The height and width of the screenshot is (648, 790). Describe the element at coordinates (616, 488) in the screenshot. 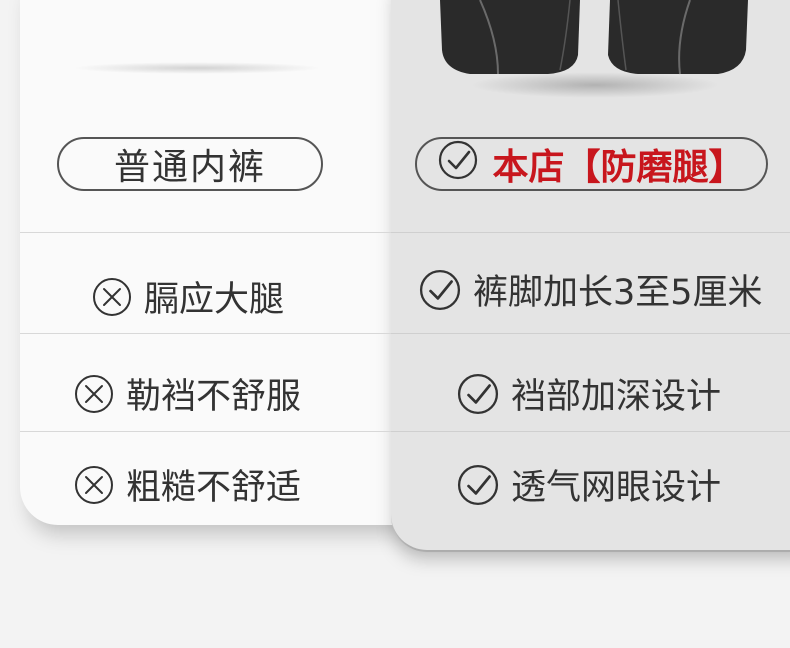

I see `positive-feature-text: 透气网眼设计` at that location.